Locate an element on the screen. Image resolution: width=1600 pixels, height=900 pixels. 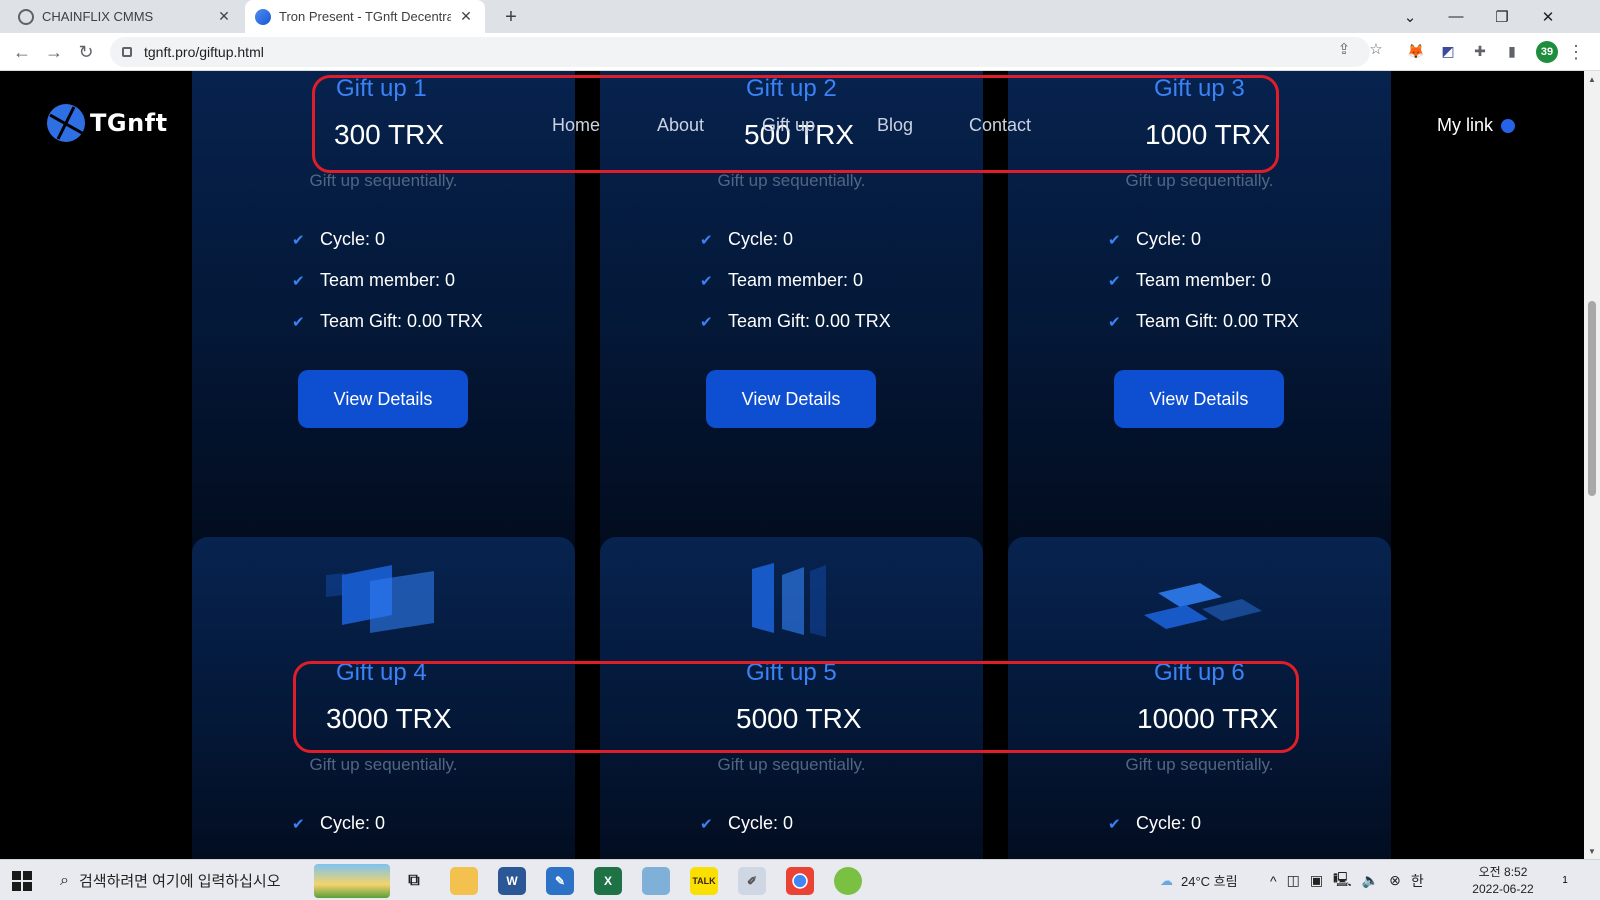
puzzle-extensions-icon: ✚ is located at coordinates (1480, 51).